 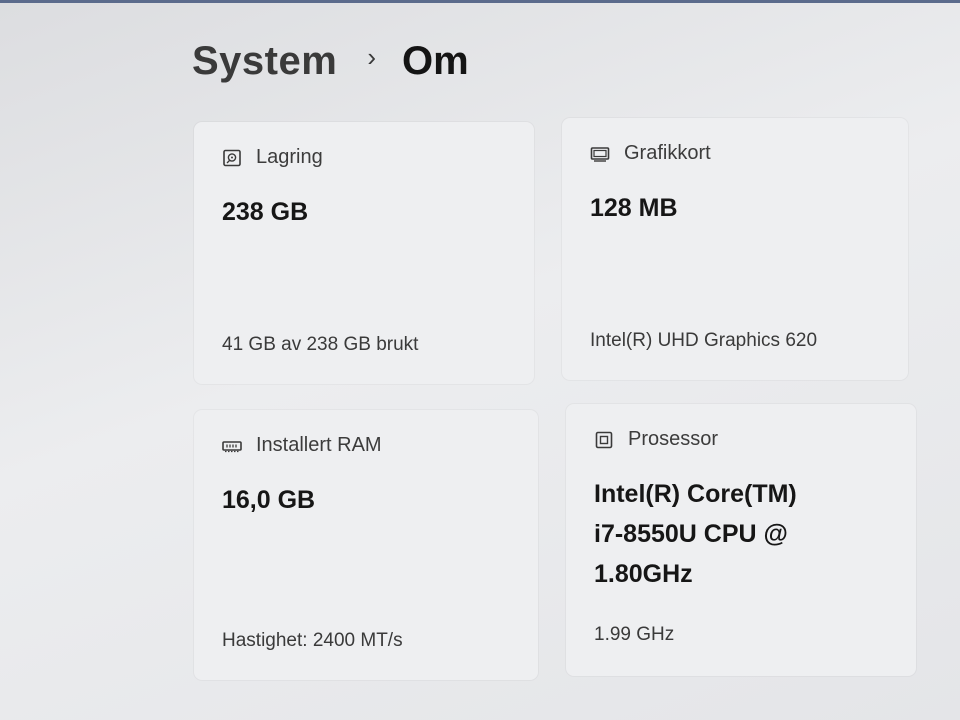 What do you see at coordinates (634, 208) in the screenshot?
I see `graphics-card-value: 128 MB` at bounding box center [634, 208].